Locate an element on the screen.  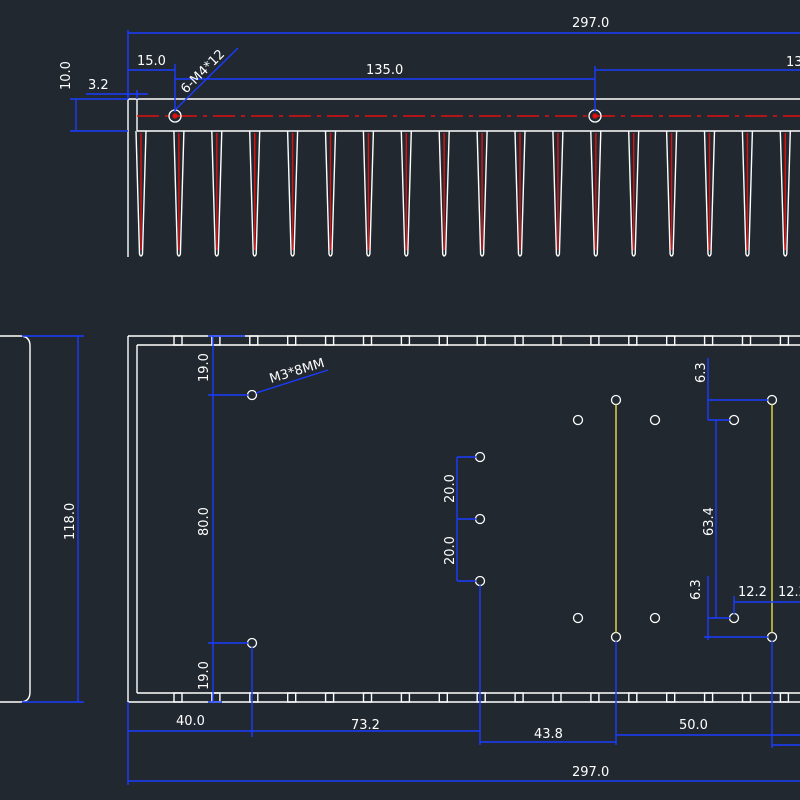
dim-text-118: 118.0 is located at coordinates (70, 521).